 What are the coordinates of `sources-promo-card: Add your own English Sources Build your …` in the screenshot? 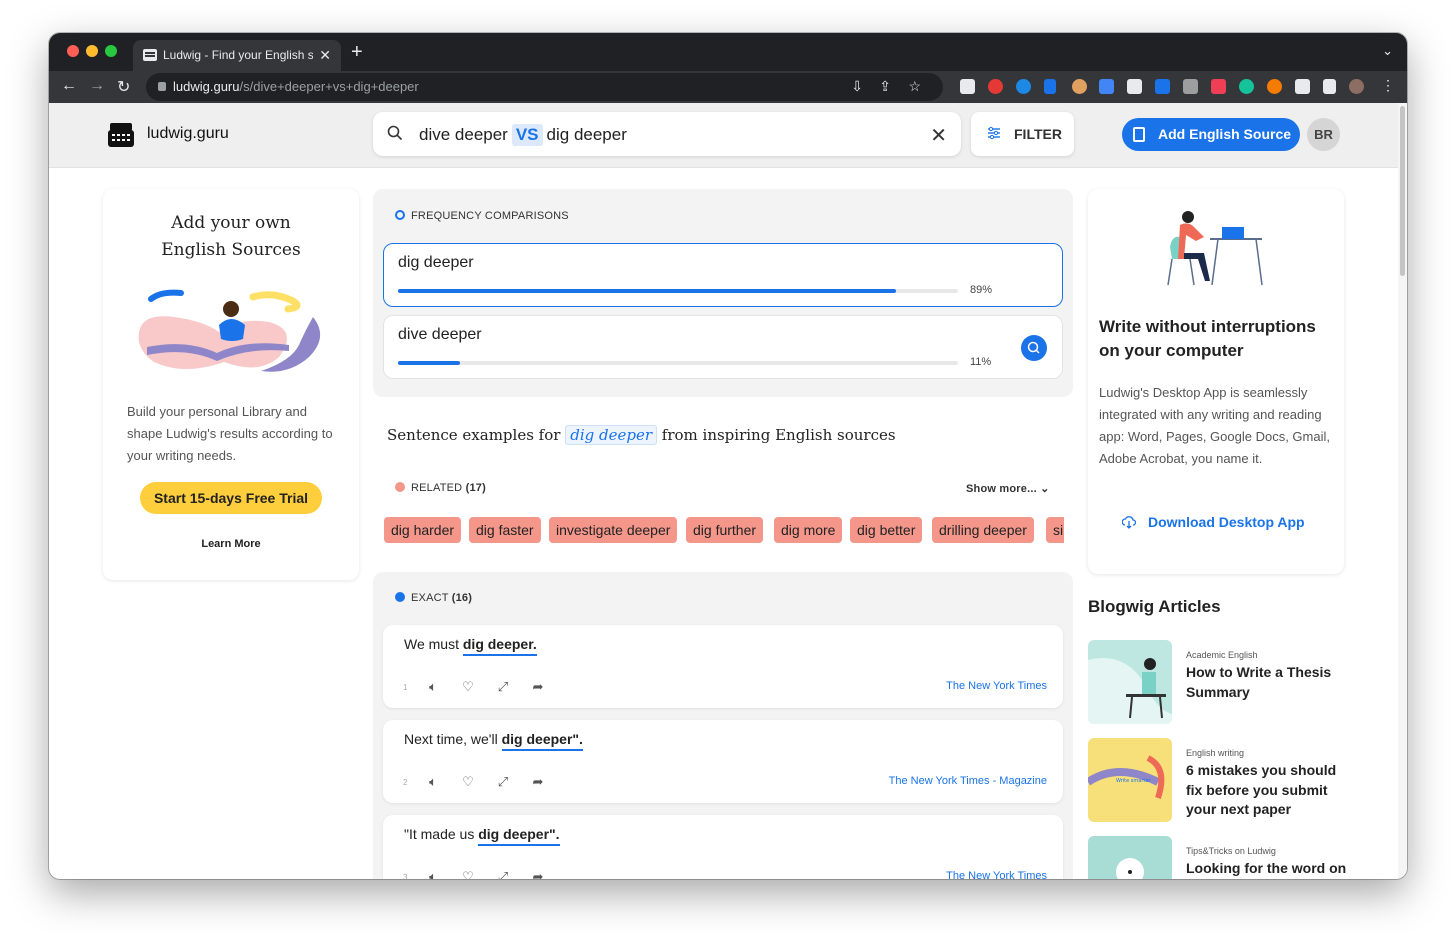 It's located at (231, 384).